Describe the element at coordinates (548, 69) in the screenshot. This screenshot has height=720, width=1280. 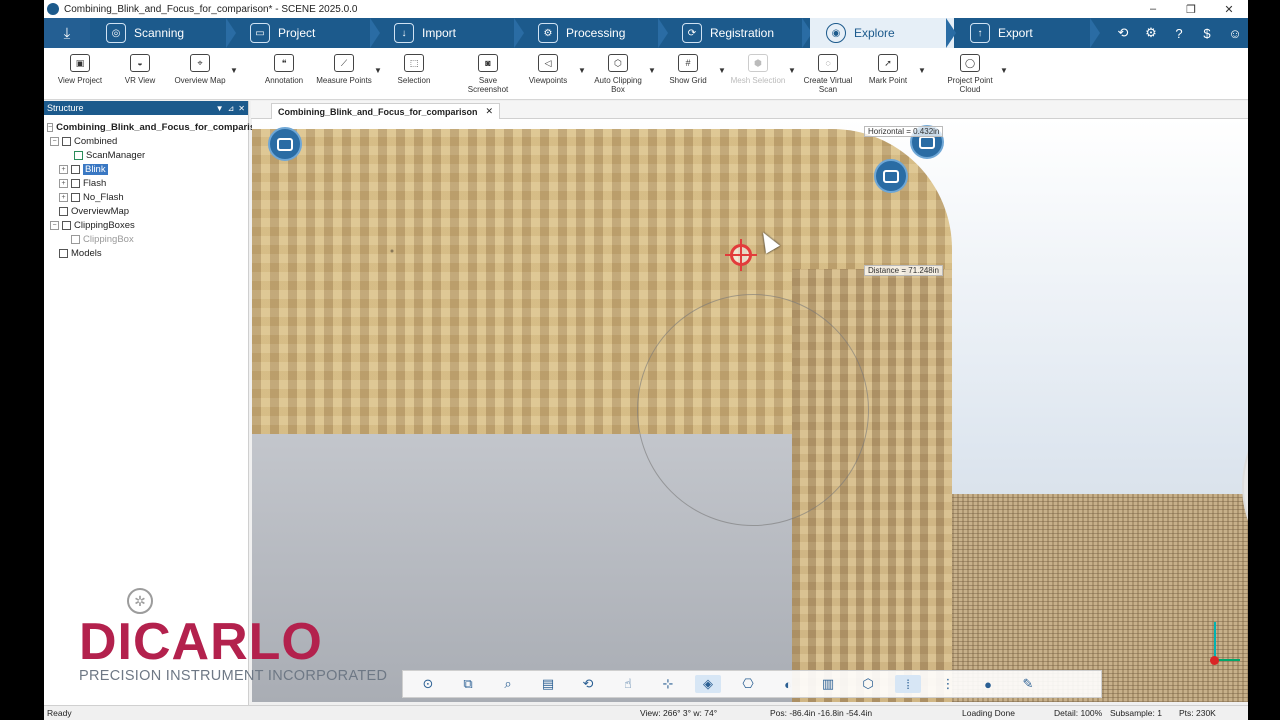
I see `viewpoints-button: ◁ Viewpoints` at that location.